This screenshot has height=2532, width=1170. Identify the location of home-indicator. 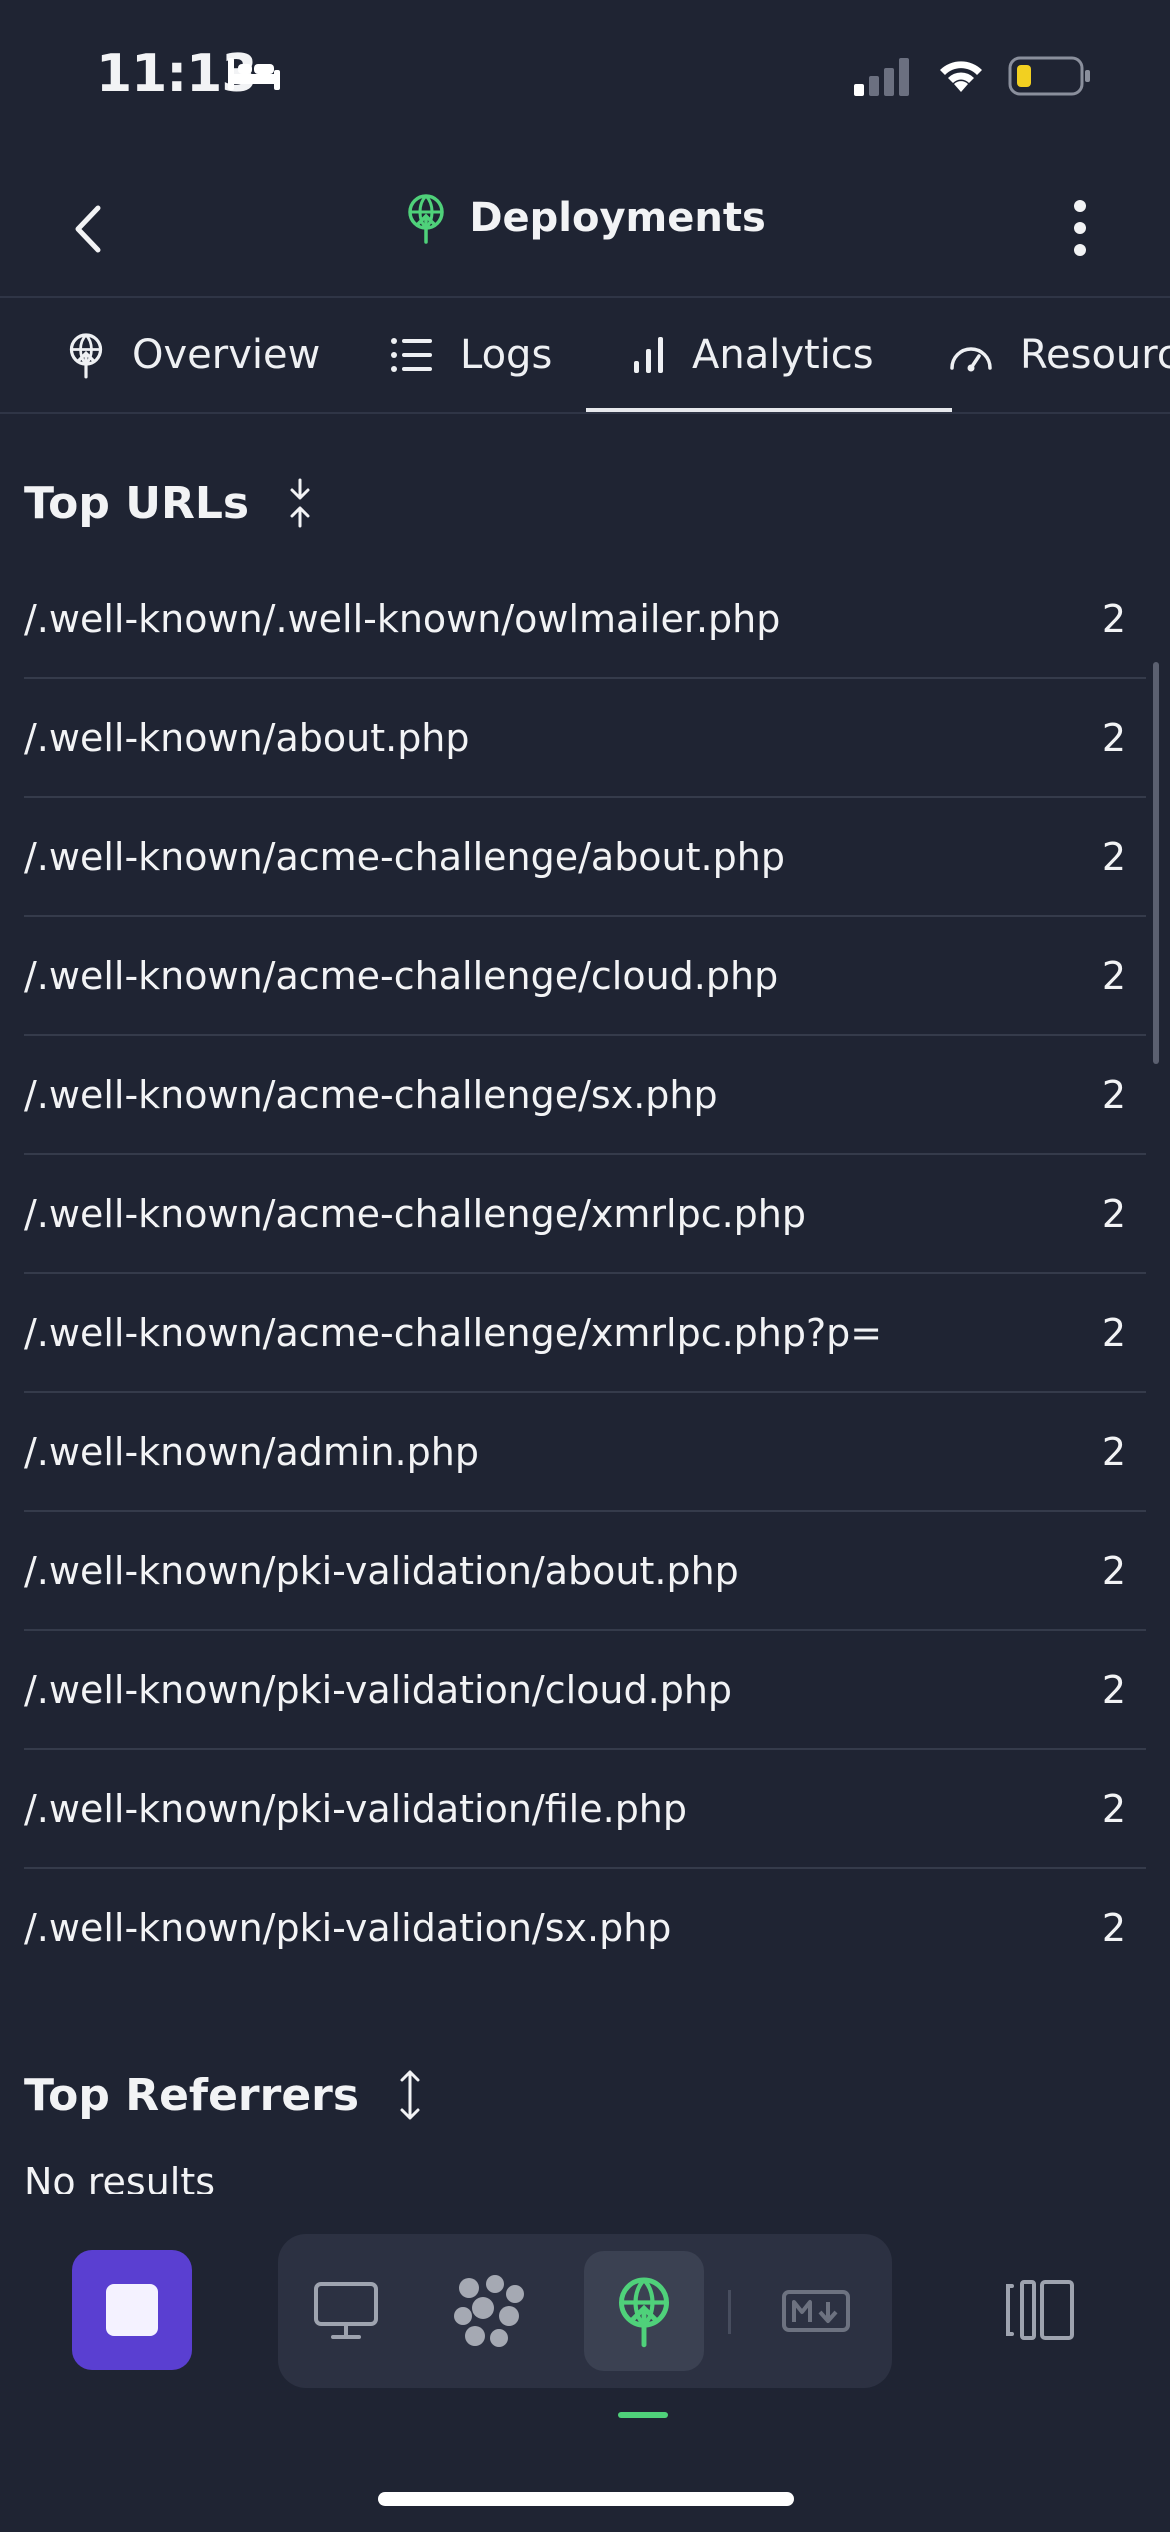
(586, 2499).